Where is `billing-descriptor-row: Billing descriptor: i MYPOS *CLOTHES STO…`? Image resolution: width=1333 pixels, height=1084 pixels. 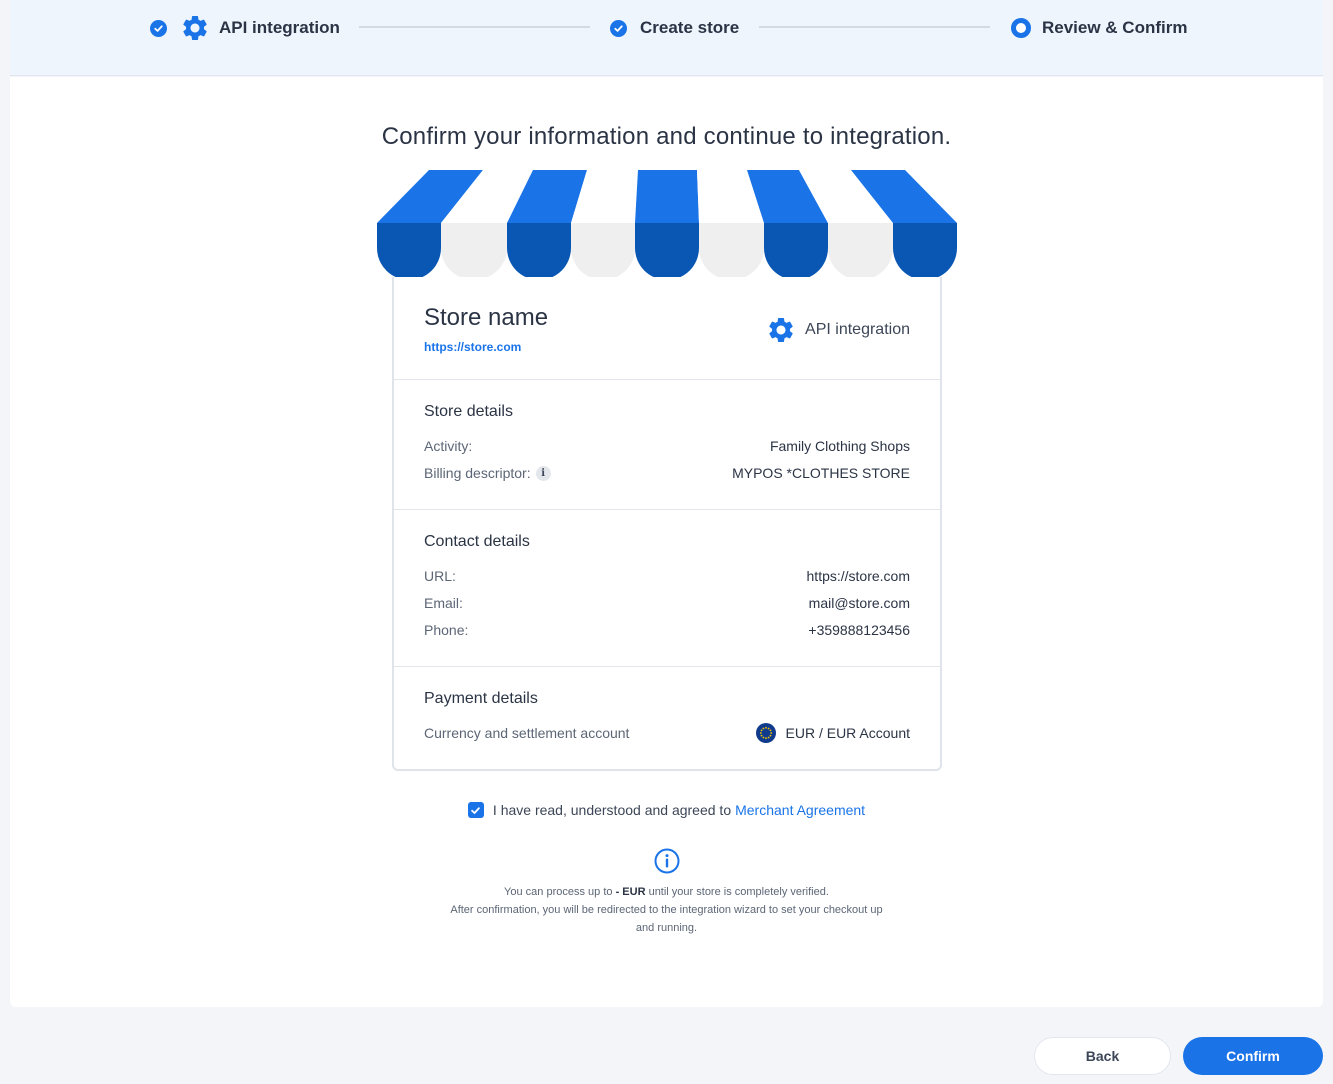
billing-descriptor-row: Billing descriptor: i MYPOS *CLOTHES STO… is located at coordinates (667, 473).